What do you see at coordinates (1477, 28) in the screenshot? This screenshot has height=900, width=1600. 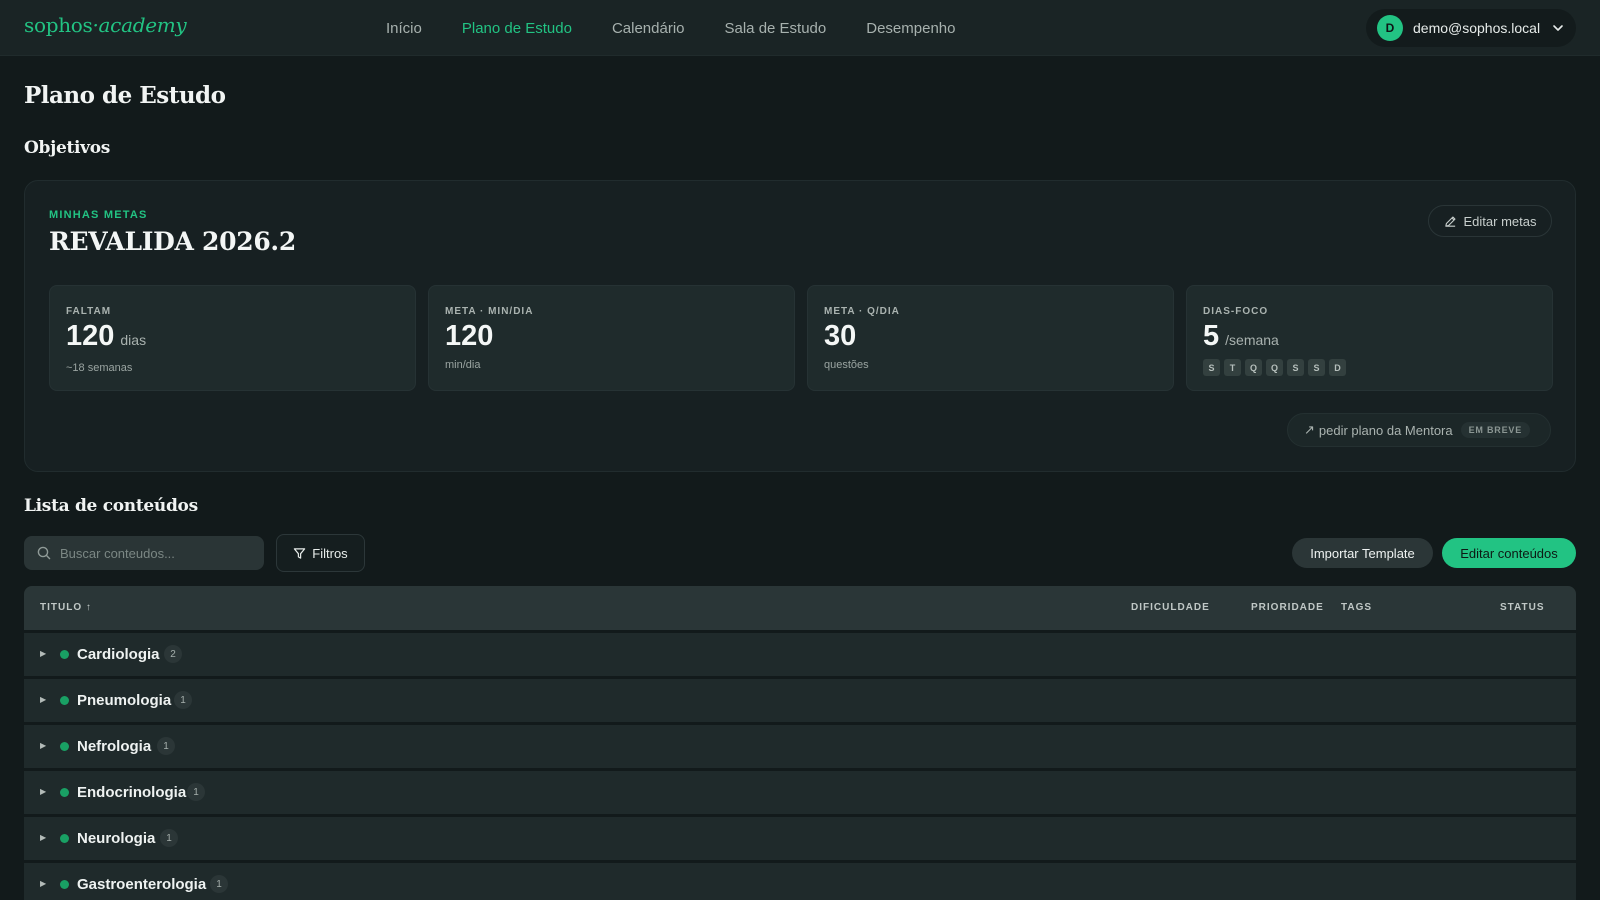 I see `user-email: demo@sophos.local` at bounding box center [1477, 28].